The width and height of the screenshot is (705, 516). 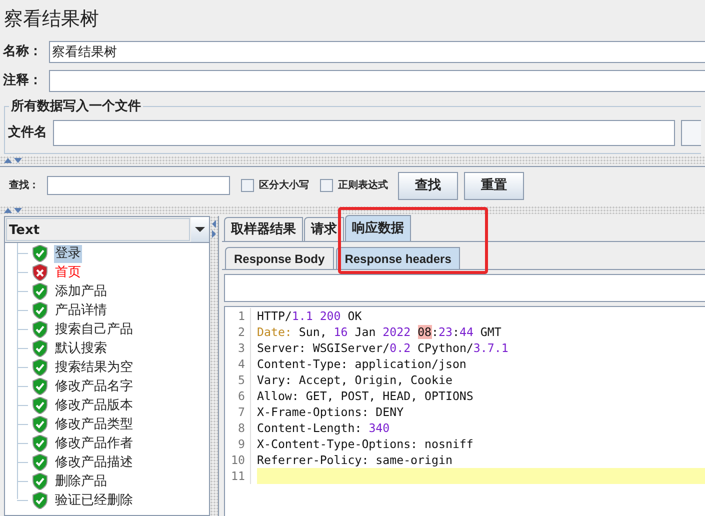 What do you see at coordinates (365, 444) in the screenshot?
I see `code-line: X-Content-Type-Options: nosniff` at bounding box center [365, 444].